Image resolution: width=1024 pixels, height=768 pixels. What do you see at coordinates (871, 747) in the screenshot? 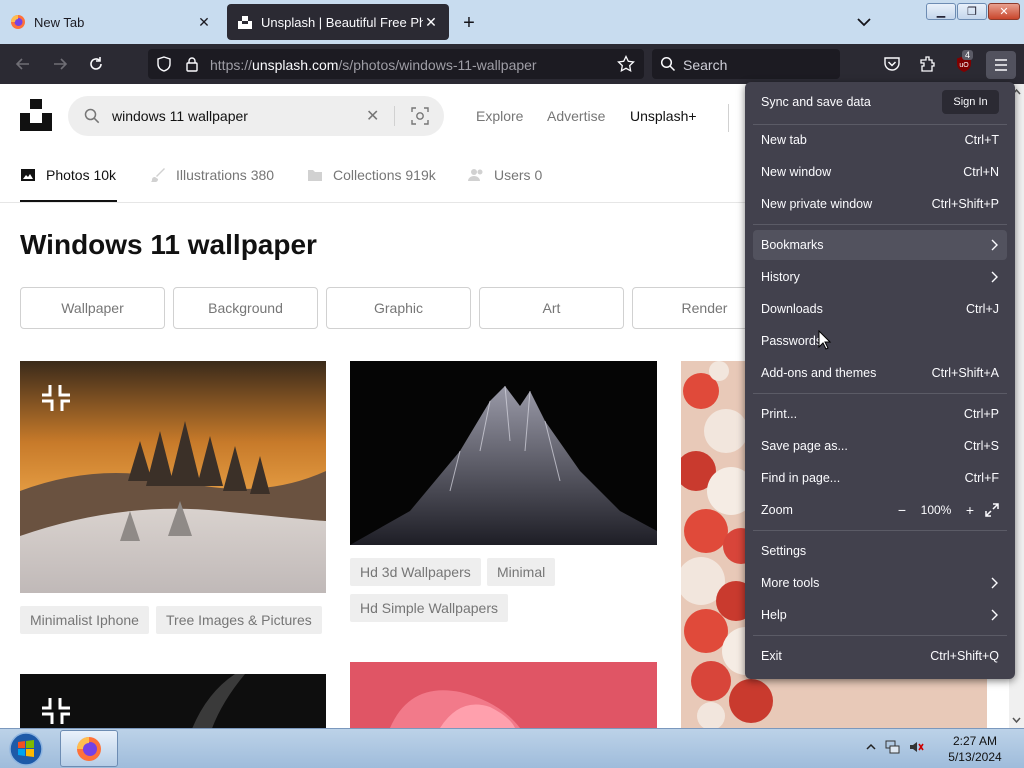
I see `chevron-up-icon` at bounding box center [871, 747].